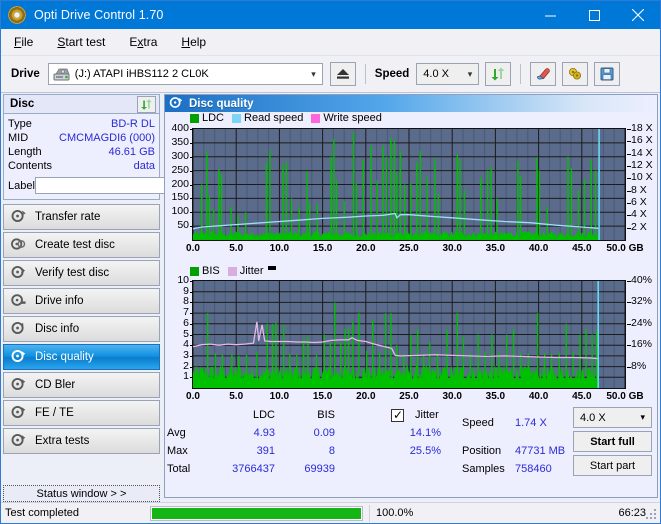 The width and height of the screenshot is (661, 524). What do you see at coordinates (81, 124) in the screenshot?
I see `disc-row-type: Type BD-R DL` at bounding box center [81, 124].